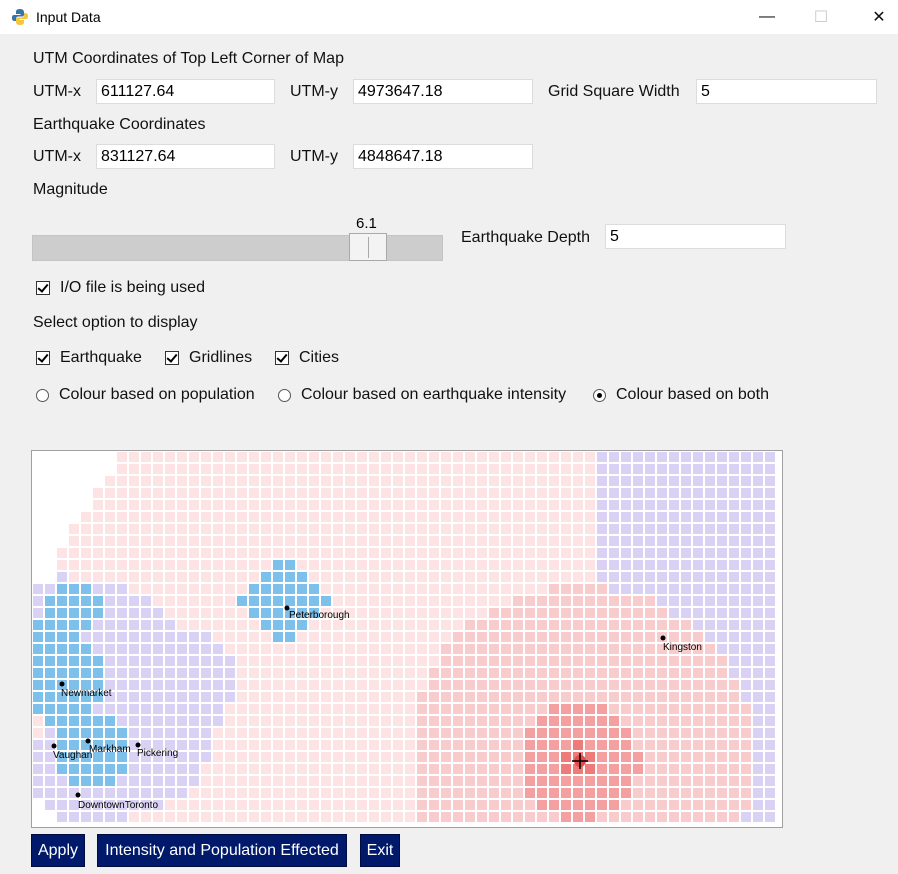  What do you see at coordinates (443, 91) in the screenshot?
I see `map-utmy-input` at bounding box center [443, 91].